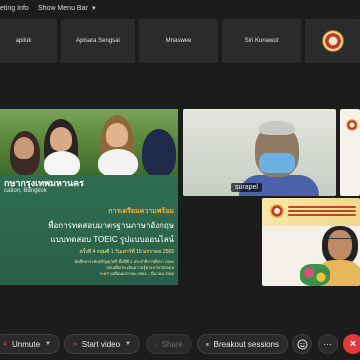  Describe the element at coordinates (350, 152) in the screenshot. I see `video-tile-partial` at that location.